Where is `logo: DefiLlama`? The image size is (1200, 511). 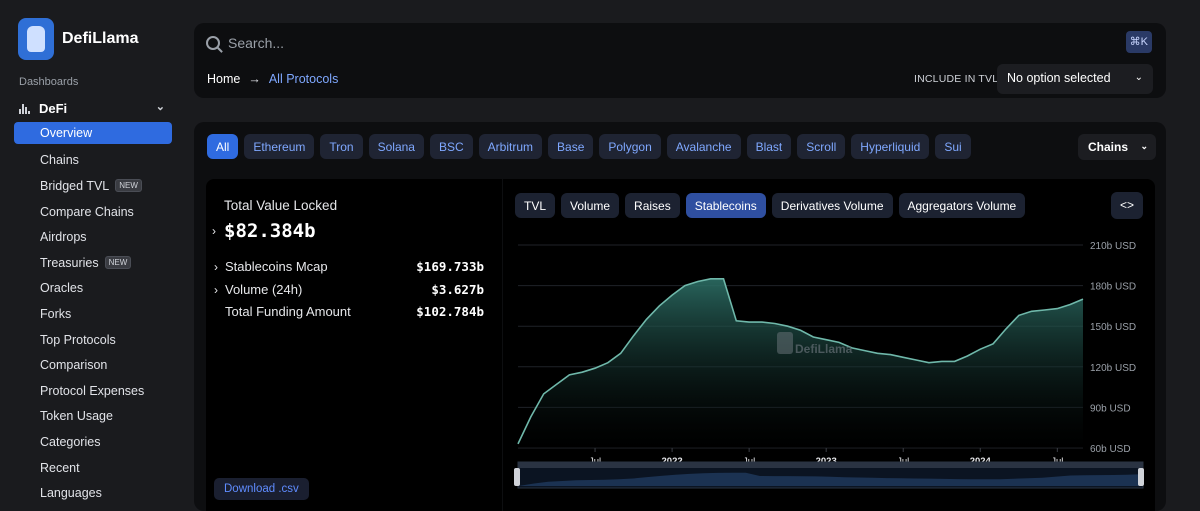 logo: DefiLlama is located at coordinates (78, 39).